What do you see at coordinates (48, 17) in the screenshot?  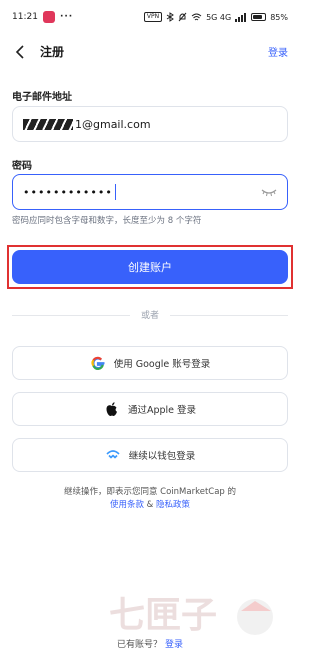 I see `app-notification-icon` at bounding box center [48, 17].